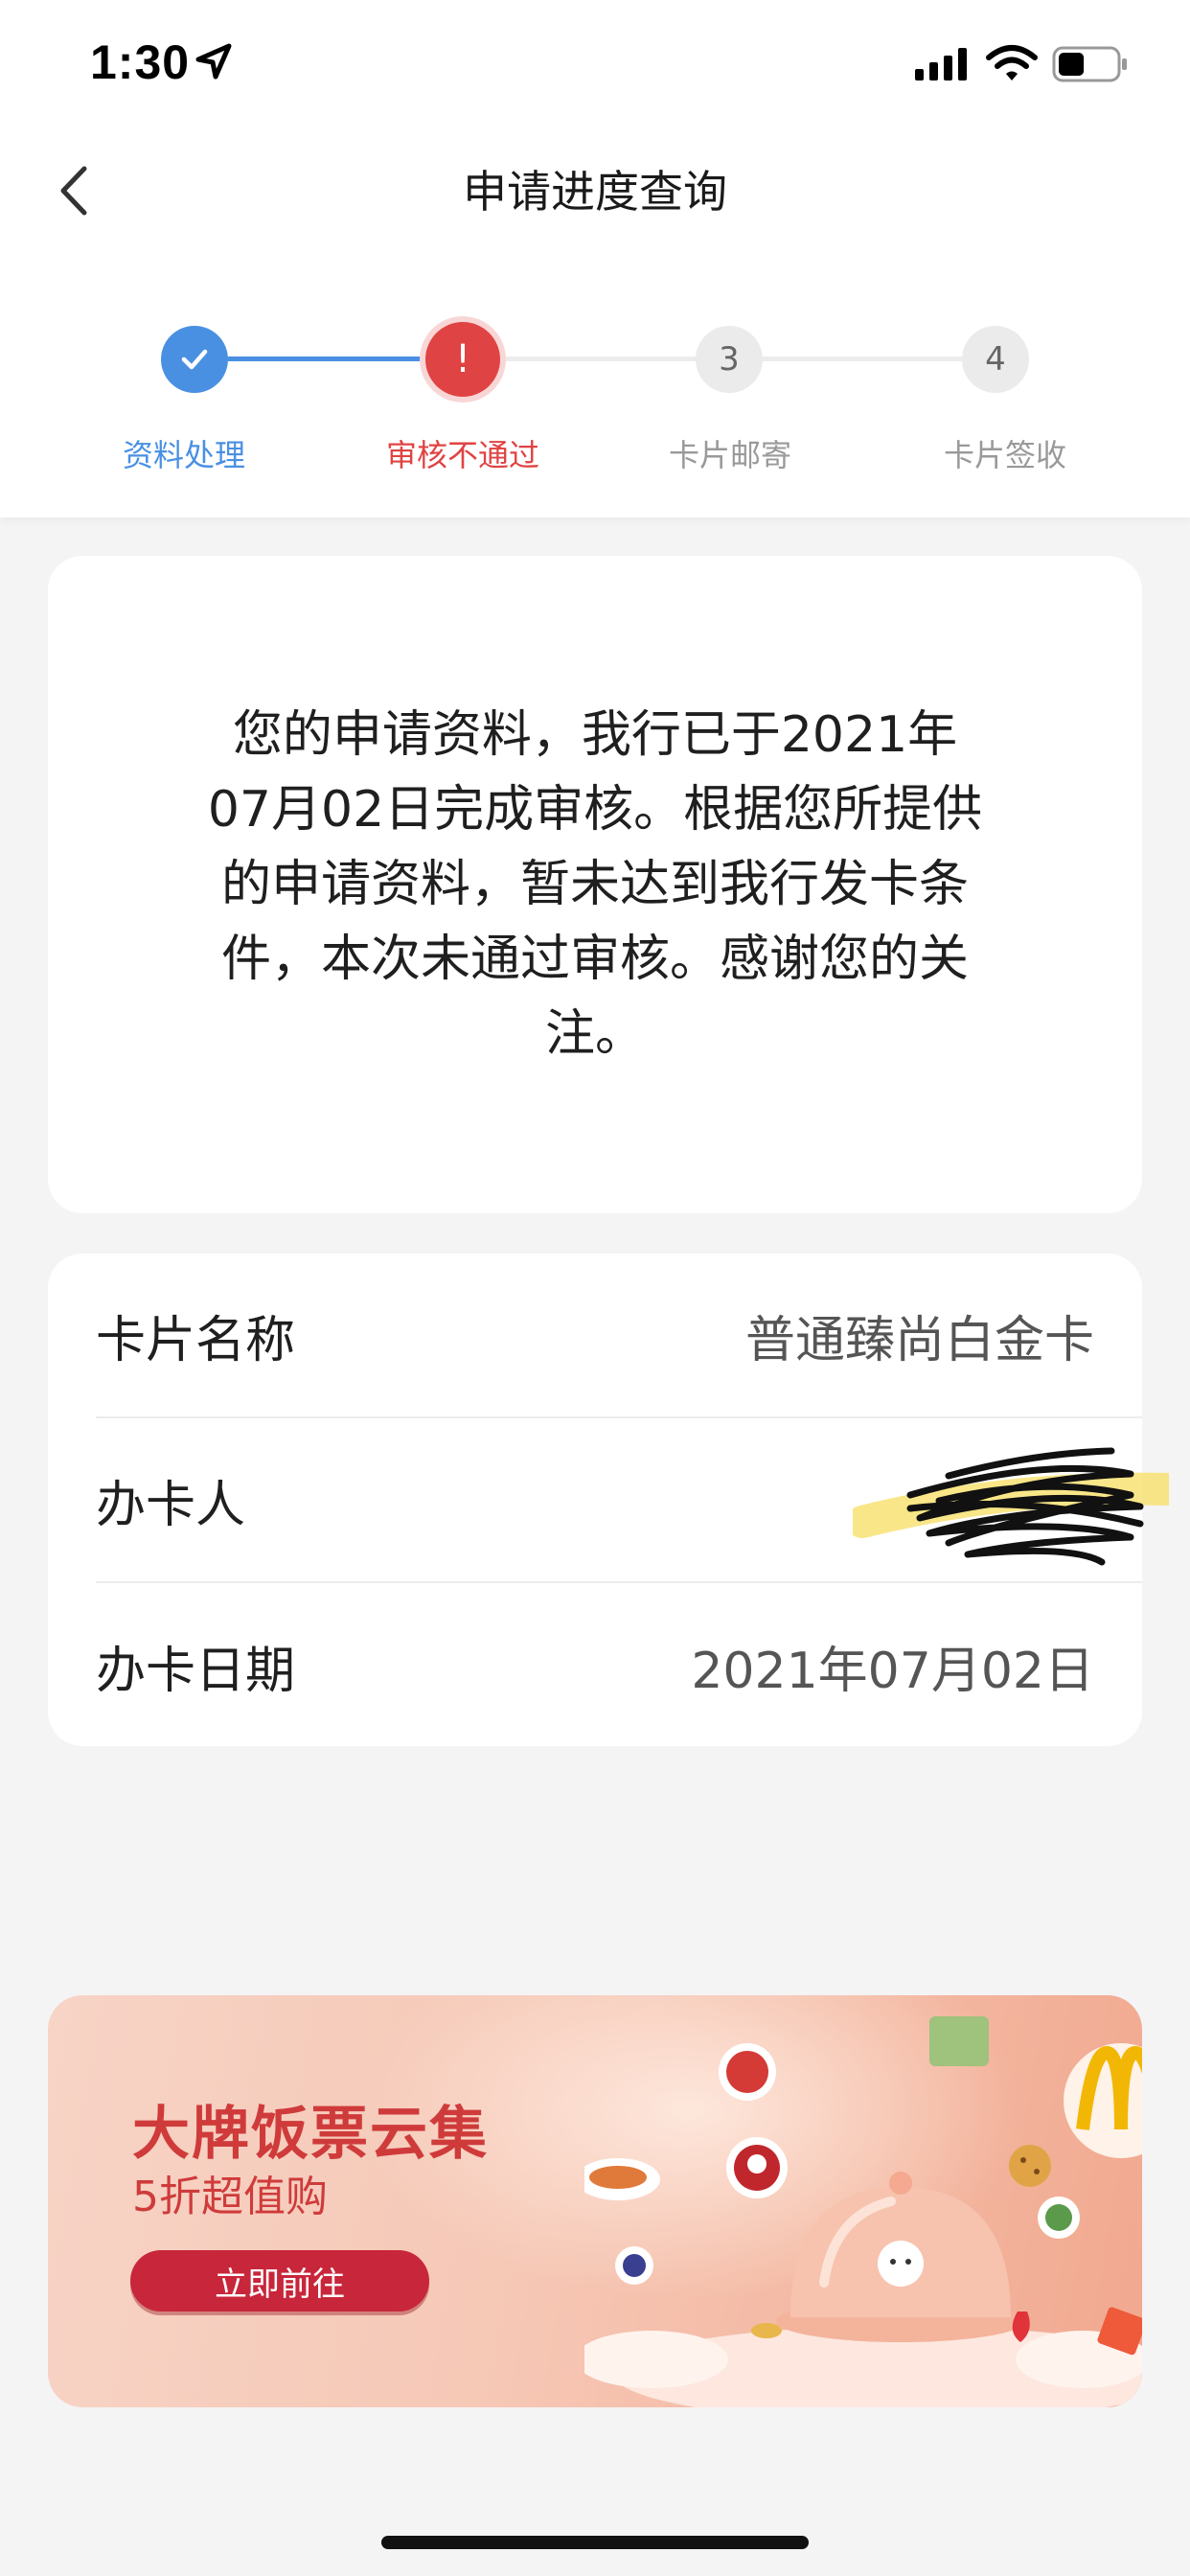 Image resolution: width=1190 pixels, height=2576 pixels. I want to click on step-4-label: 卡片签收, so click(1005, 455).